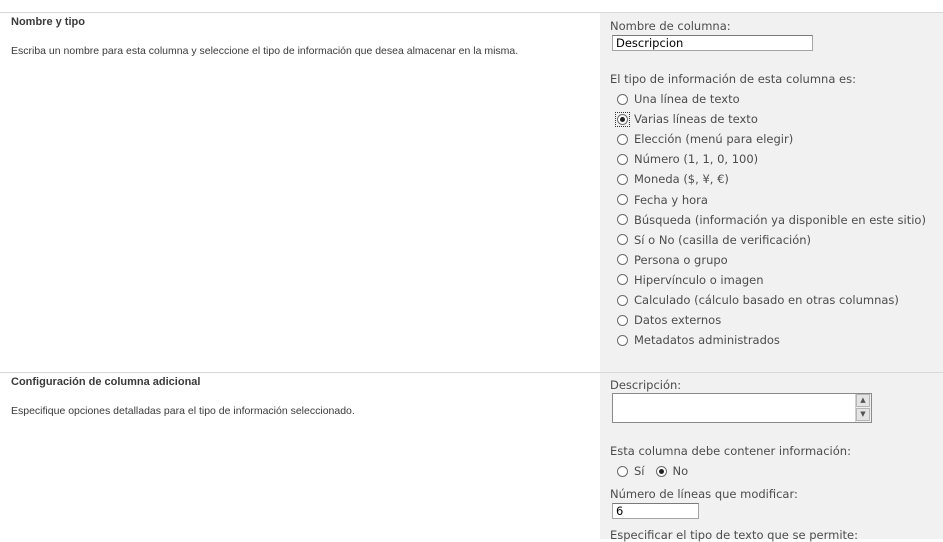  Describe the element at coordinates (696, 159) in the screenshot. I see `column-type-label-text: Número (1, 1, 0, 100)` at that location.